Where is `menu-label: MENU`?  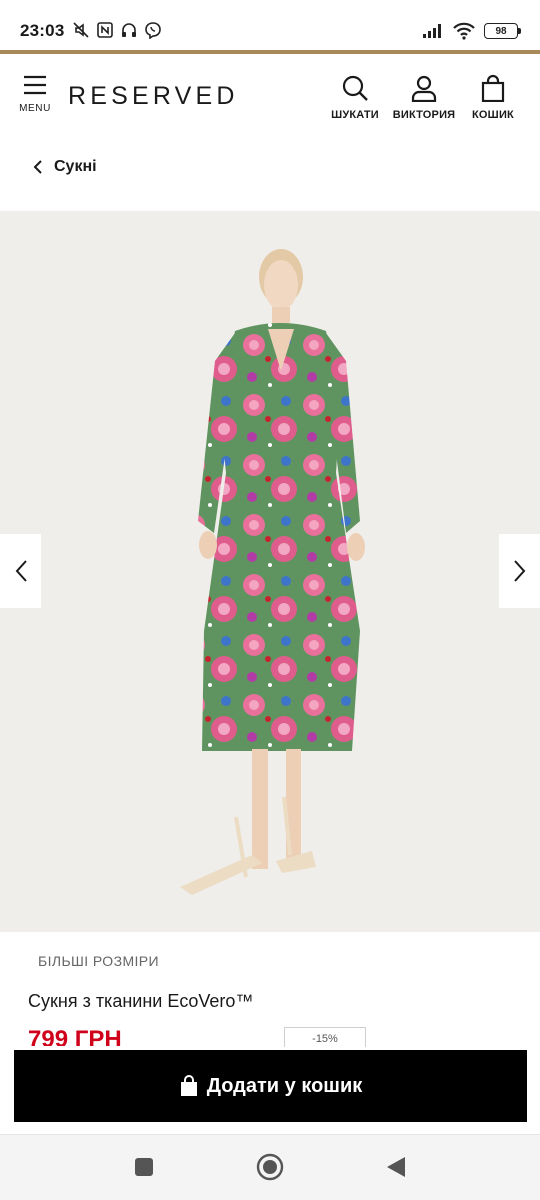
menu-label: MENU is located at coordinates (35, 108).